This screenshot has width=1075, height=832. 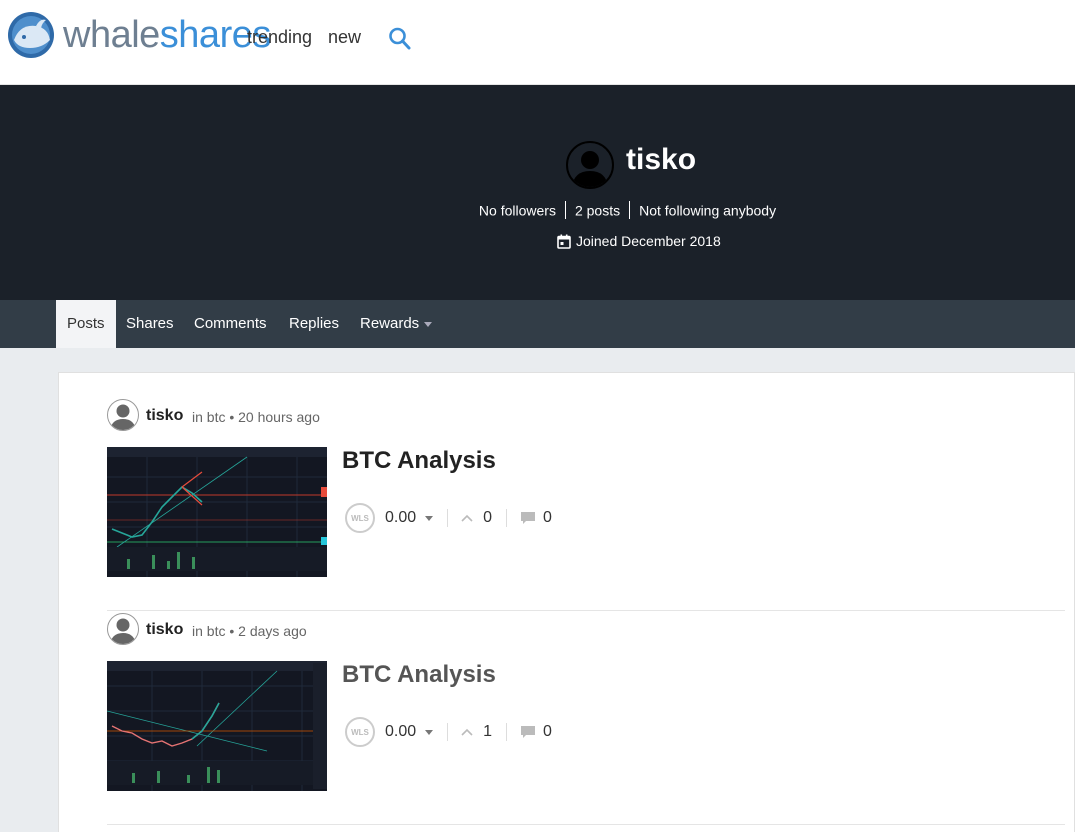 What do you see at coordinates (150, 324) in the screenshot?
I see `tab-shares: Shares` at bounding box center [150, 324].